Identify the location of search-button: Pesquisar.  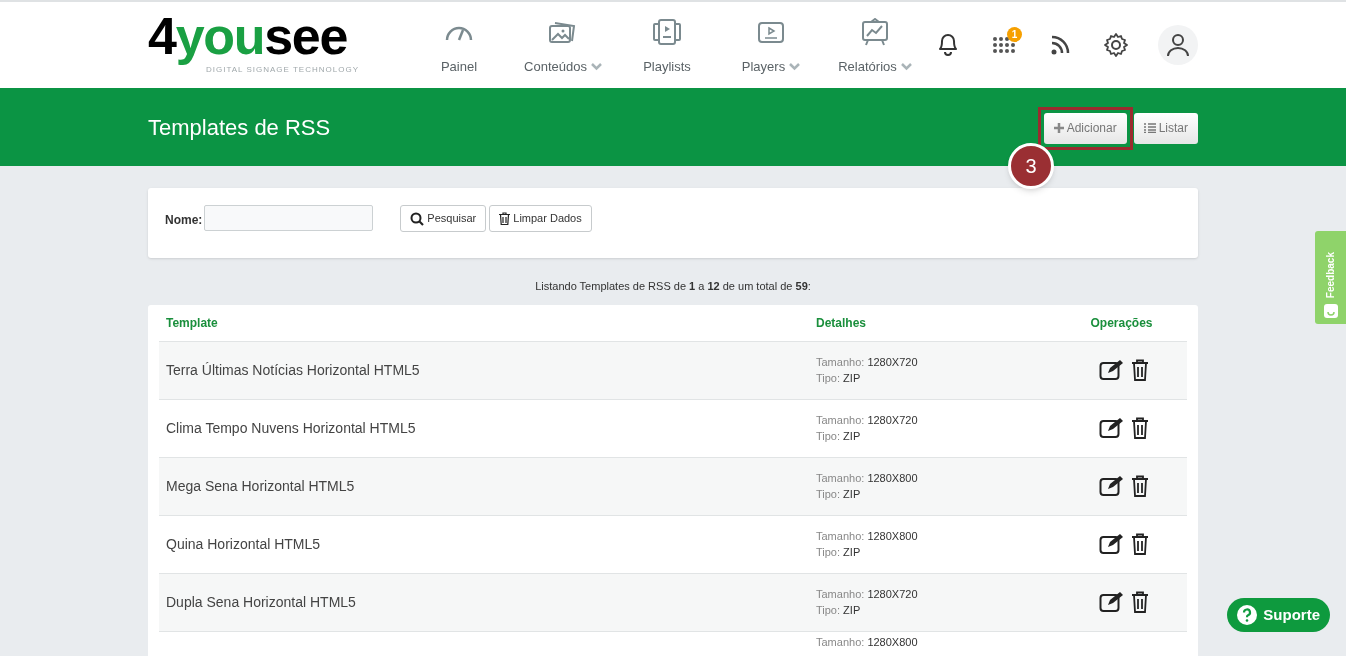
(443, 218).